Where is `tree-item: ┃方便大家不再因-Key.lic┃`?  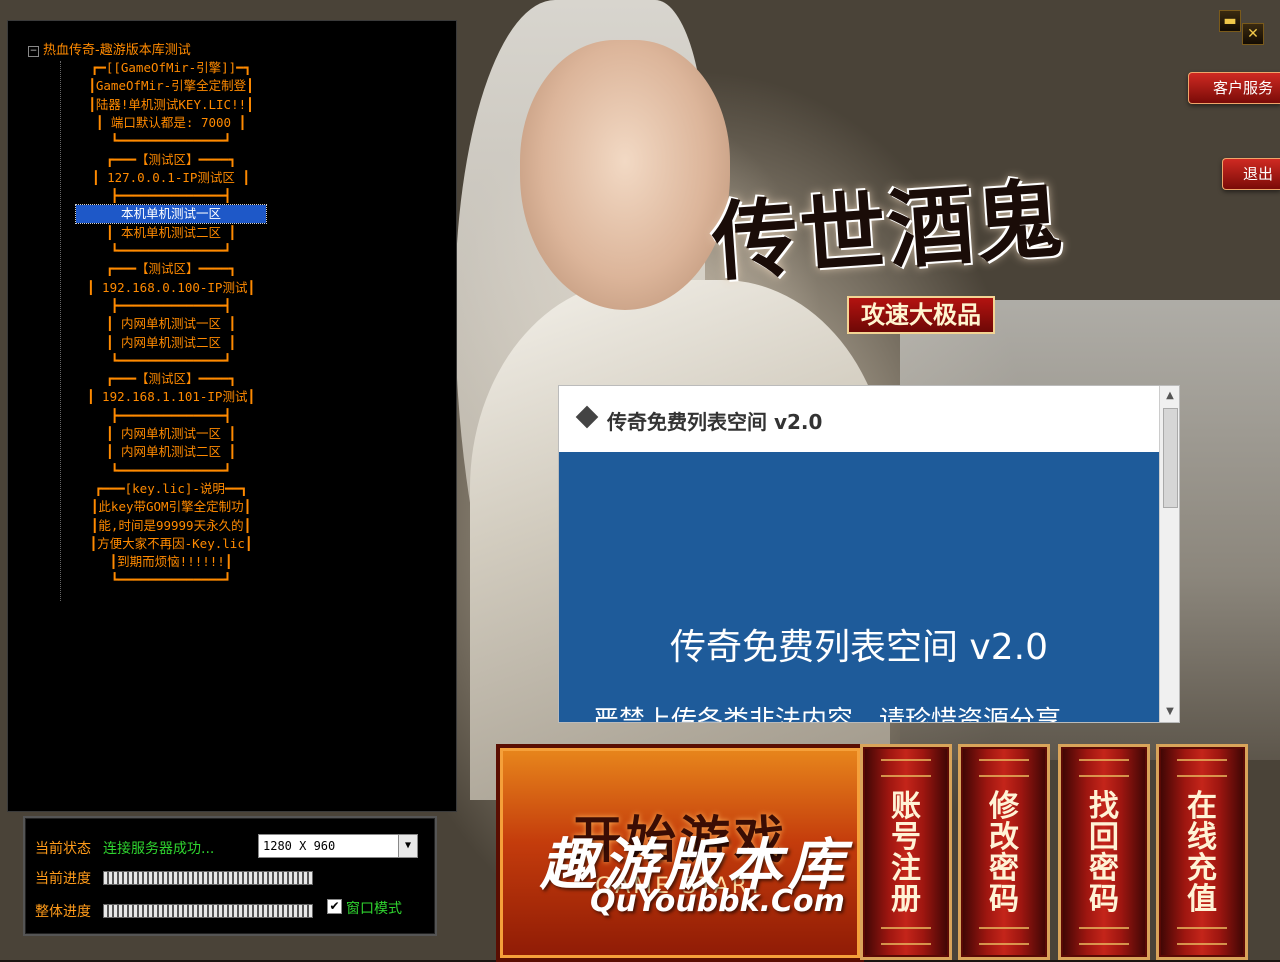 tree-item: ┃方便大家不再因-Key.lic┃ is located at coordinates (171, 544).